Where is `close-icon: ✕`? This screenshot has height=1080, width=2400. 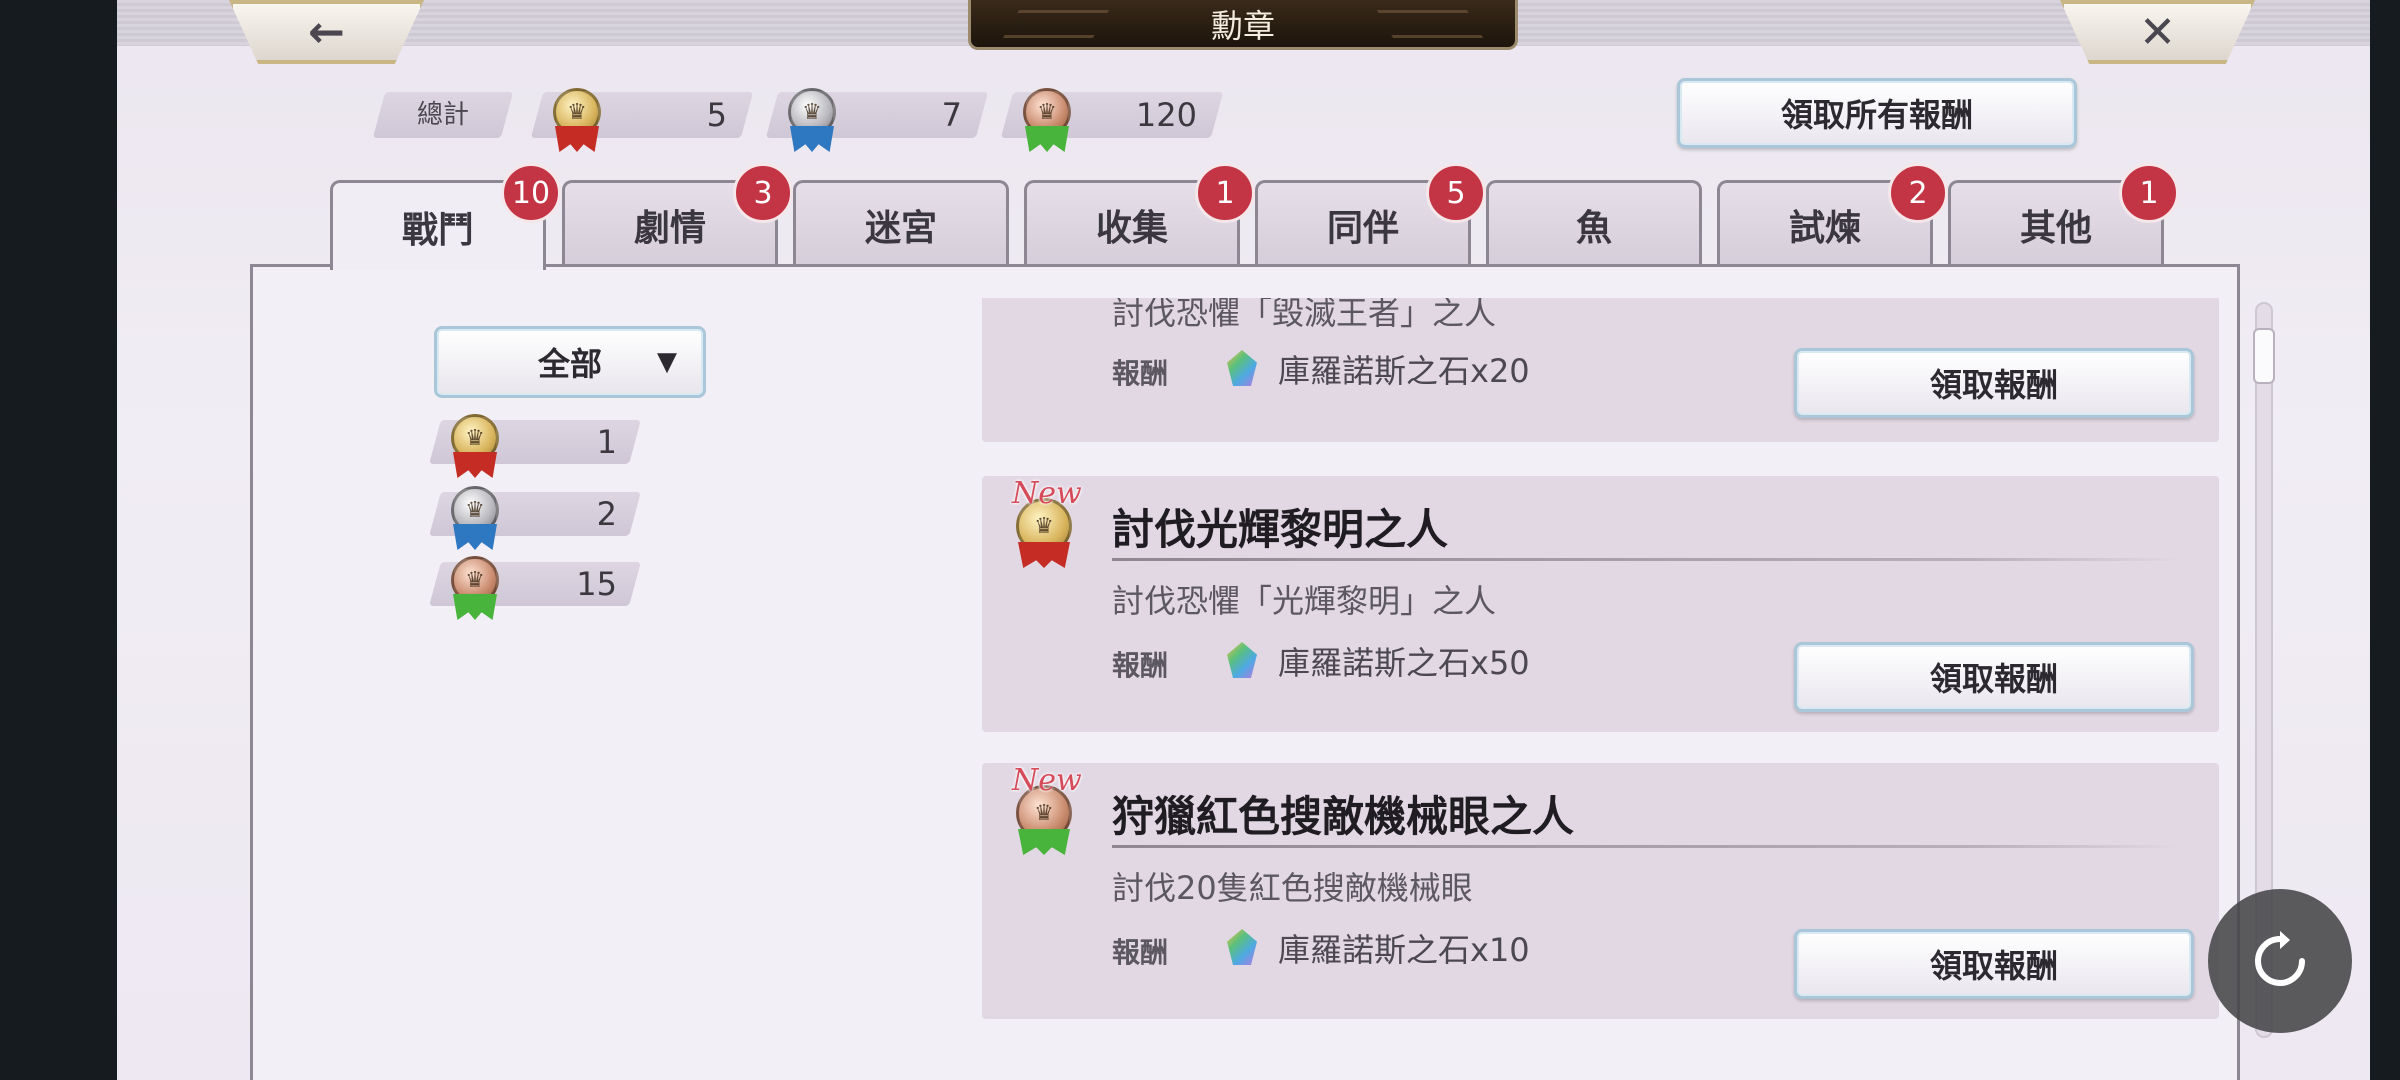
close-icon: ✕ is located at coordinates (2157, 32).